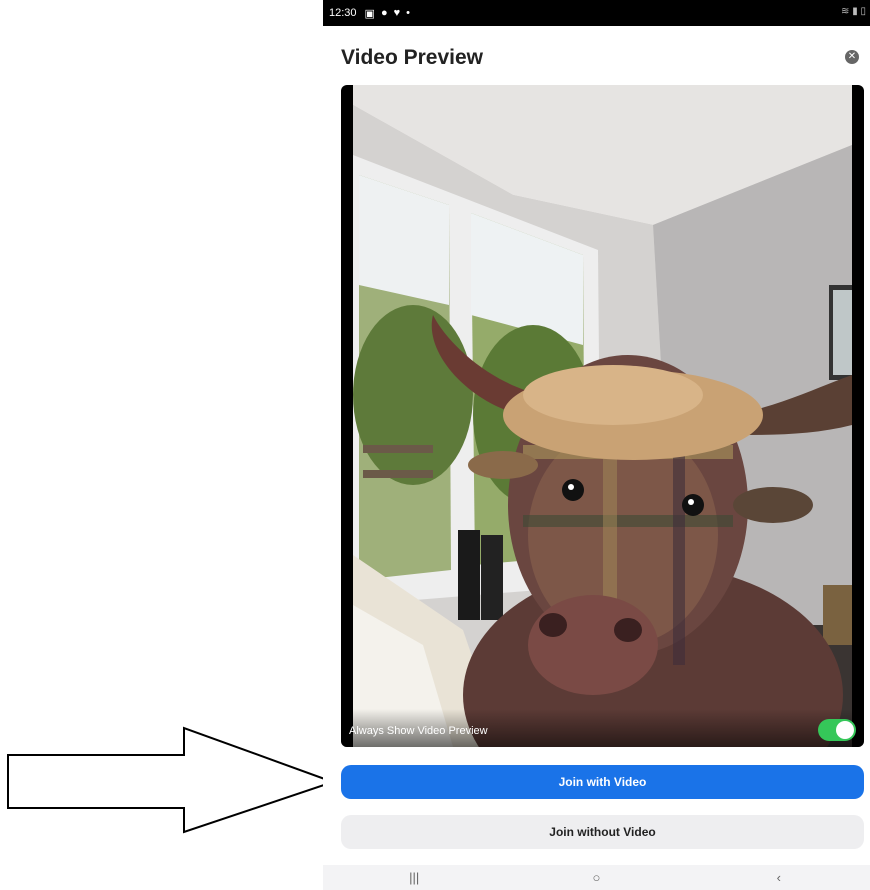 Image resolution: width=870 pixels, height=890 pixels. I want to click on gallery-icon: ▣, so click(369, 13).